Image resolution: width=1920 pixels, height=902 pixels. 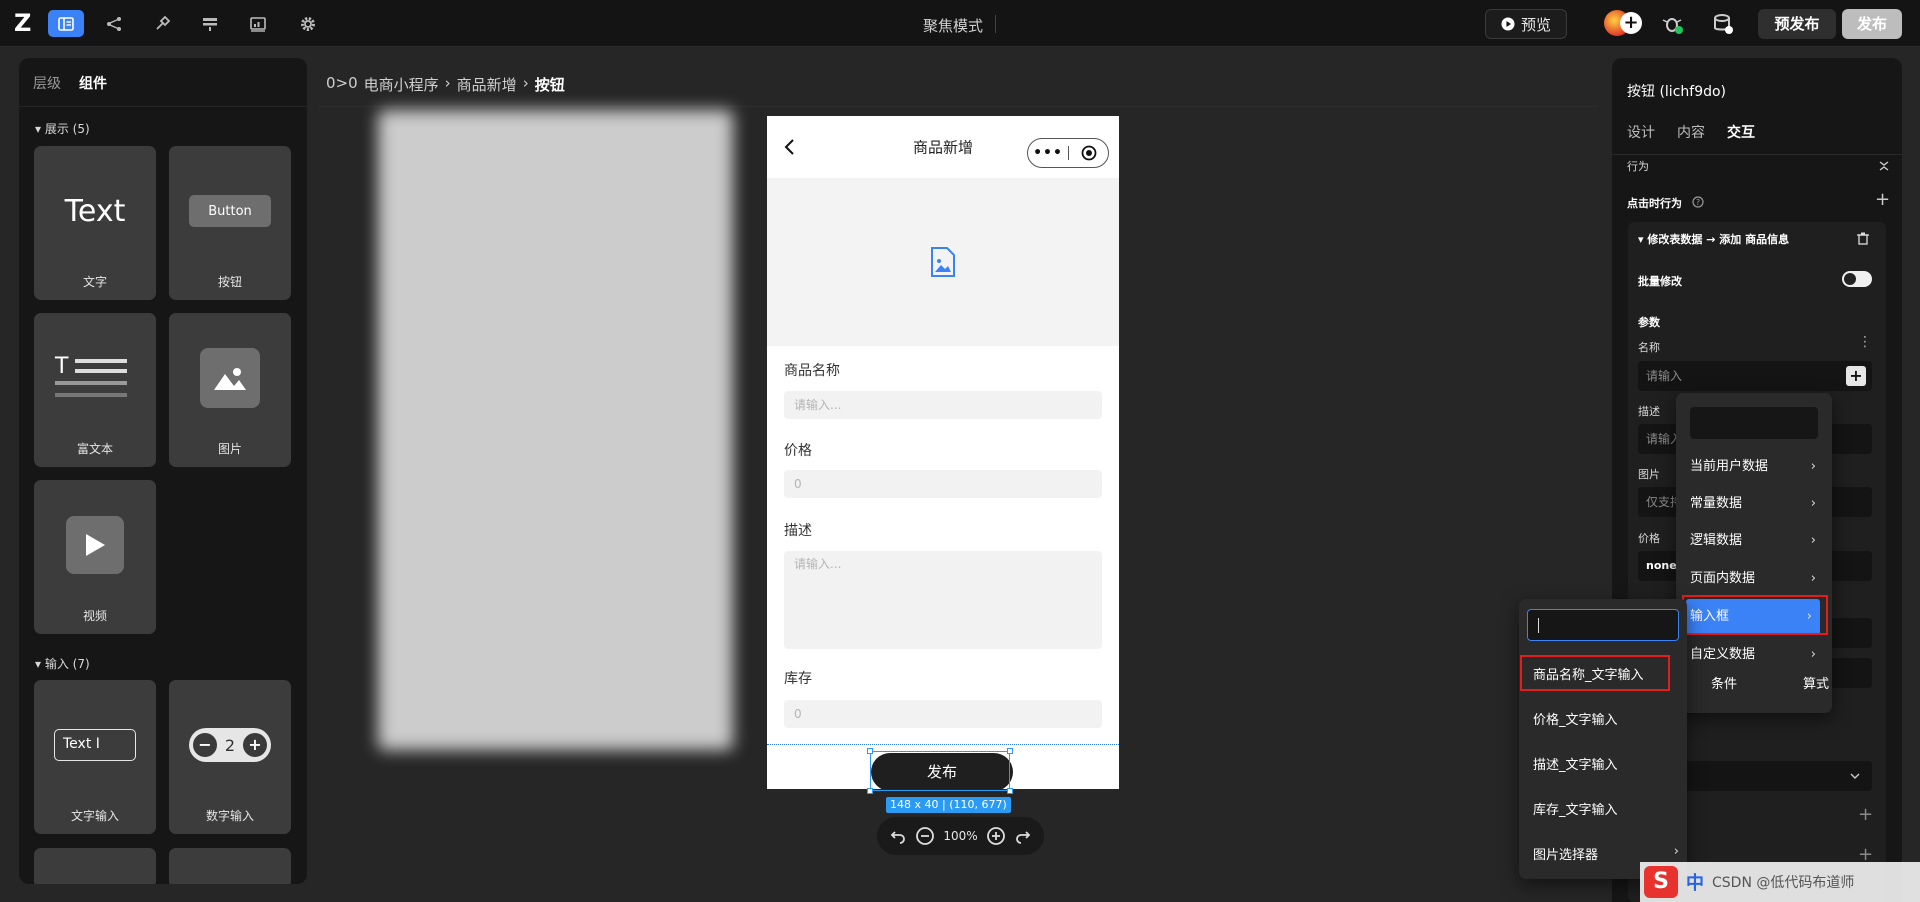 What do you see at coordinates (1813, 654) in the screenshot?
I see `chevron-right-icon: ›` at bounding box center [1813, 654].